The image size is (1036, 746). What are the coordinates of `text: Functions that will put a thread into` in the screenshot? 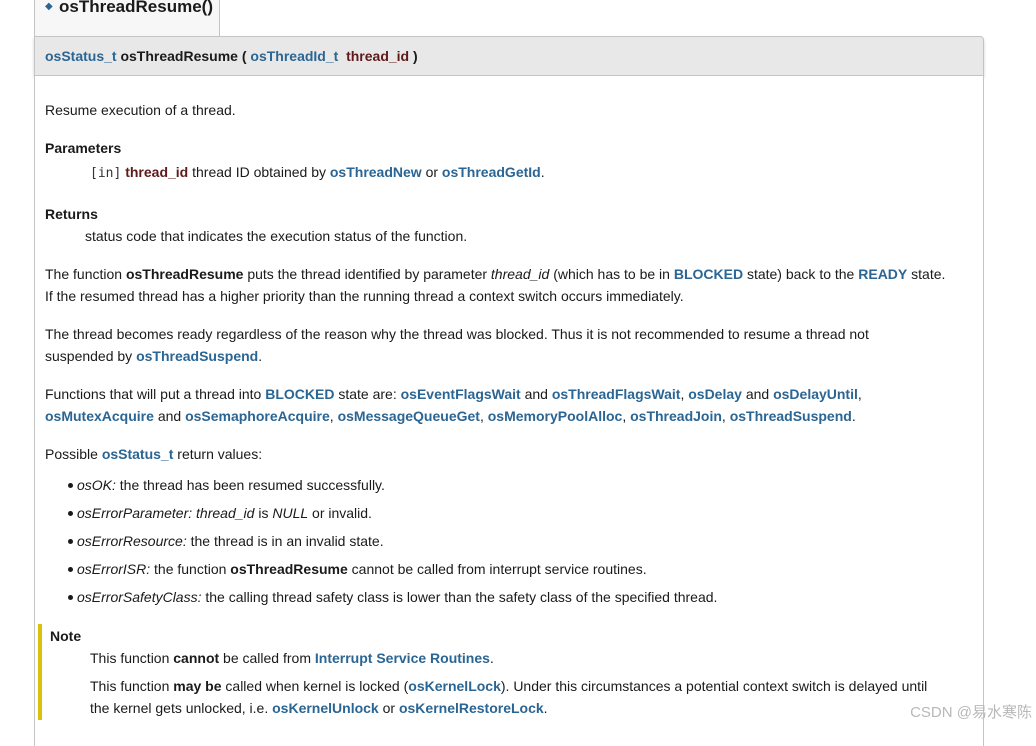 It's located at (153, 394).